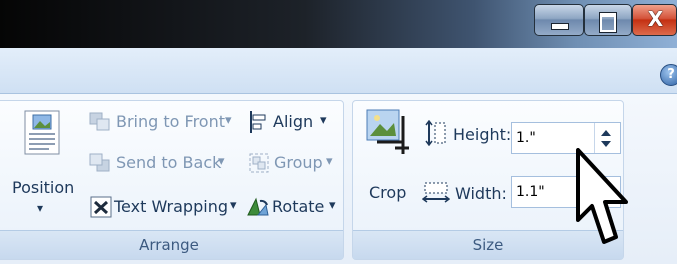  I want to click on bring-to-front-label: Bring to Front, so click(170, 121).